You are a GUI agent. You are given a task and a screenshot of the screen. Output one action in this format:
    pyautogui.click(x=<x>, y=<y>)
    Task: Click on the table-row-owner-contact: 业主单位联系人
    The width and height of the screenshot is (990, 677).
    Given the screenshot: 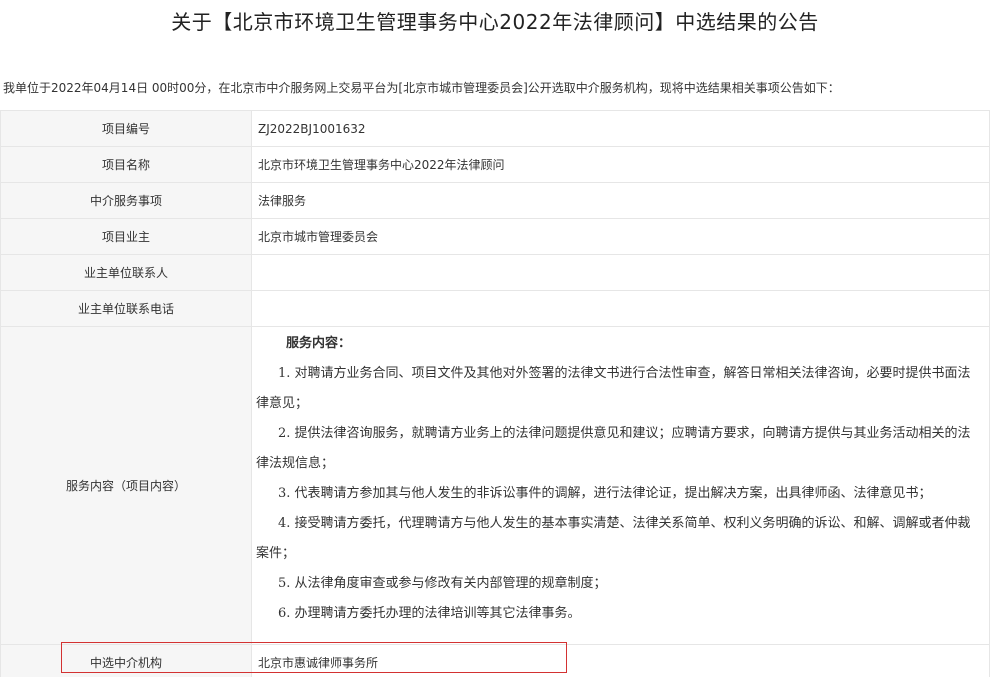 What is the action you would take?
    pyautogui.click(x=495, y=272)
    